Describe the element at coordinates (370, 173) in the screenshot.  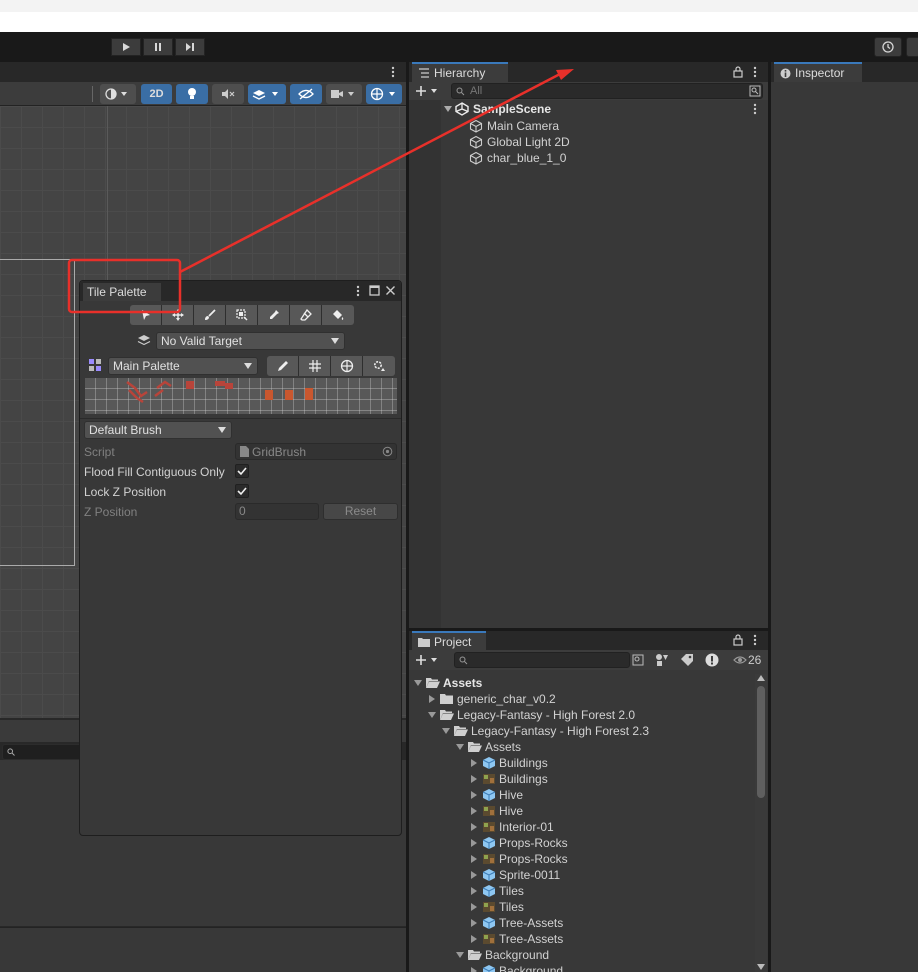
I see `annotation-arrow` at that location.